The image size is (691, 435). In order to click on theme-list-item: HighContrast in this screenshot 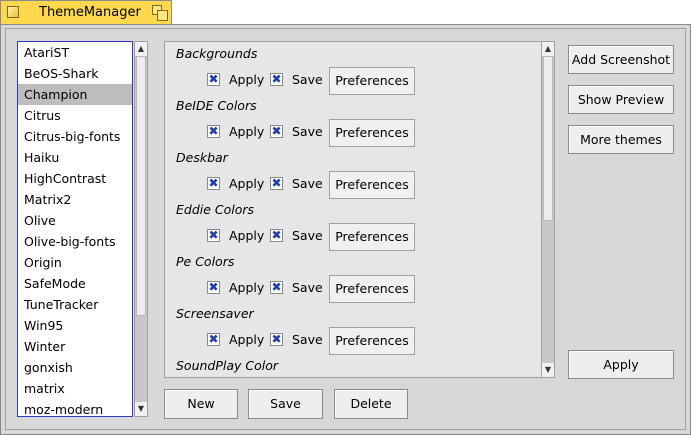, I will do `click(75, 178)`.